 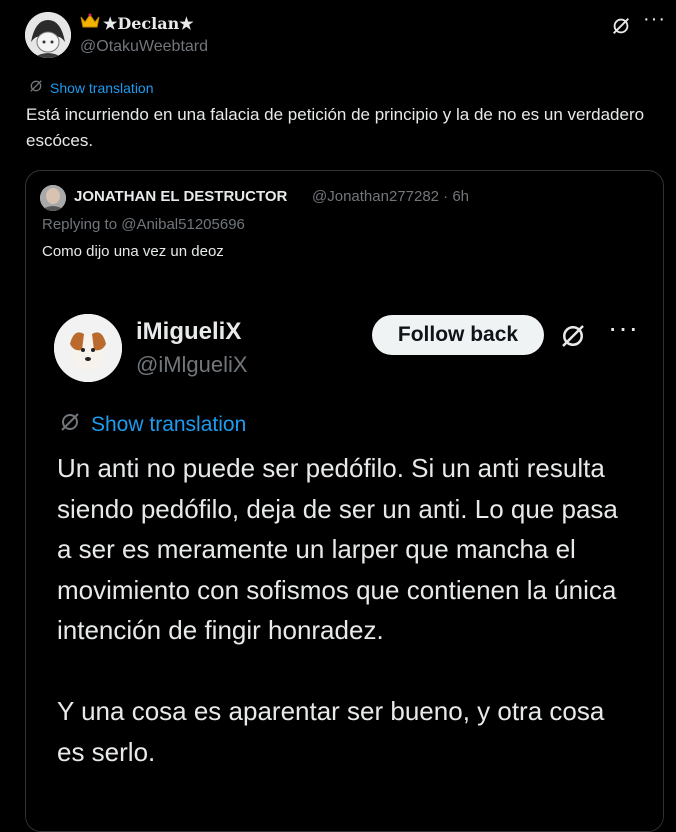 I want to click on quote-meta: @Jonathan277282 · 6h, so click(x=391, y=196).